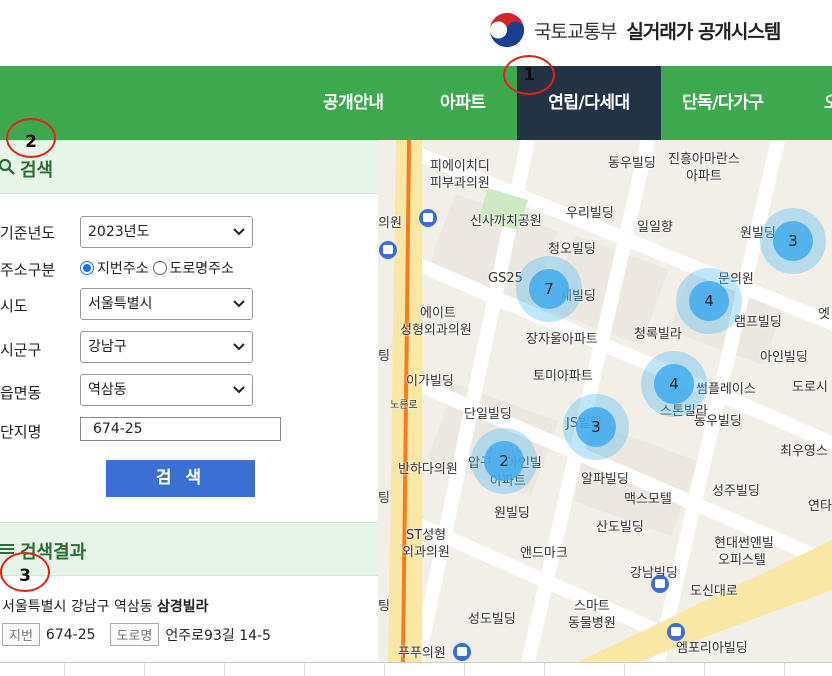  What do you see at coordinates (810, 387) in the screenshot?
I see `map-label: 도로시` at bounding box center [810, 387].